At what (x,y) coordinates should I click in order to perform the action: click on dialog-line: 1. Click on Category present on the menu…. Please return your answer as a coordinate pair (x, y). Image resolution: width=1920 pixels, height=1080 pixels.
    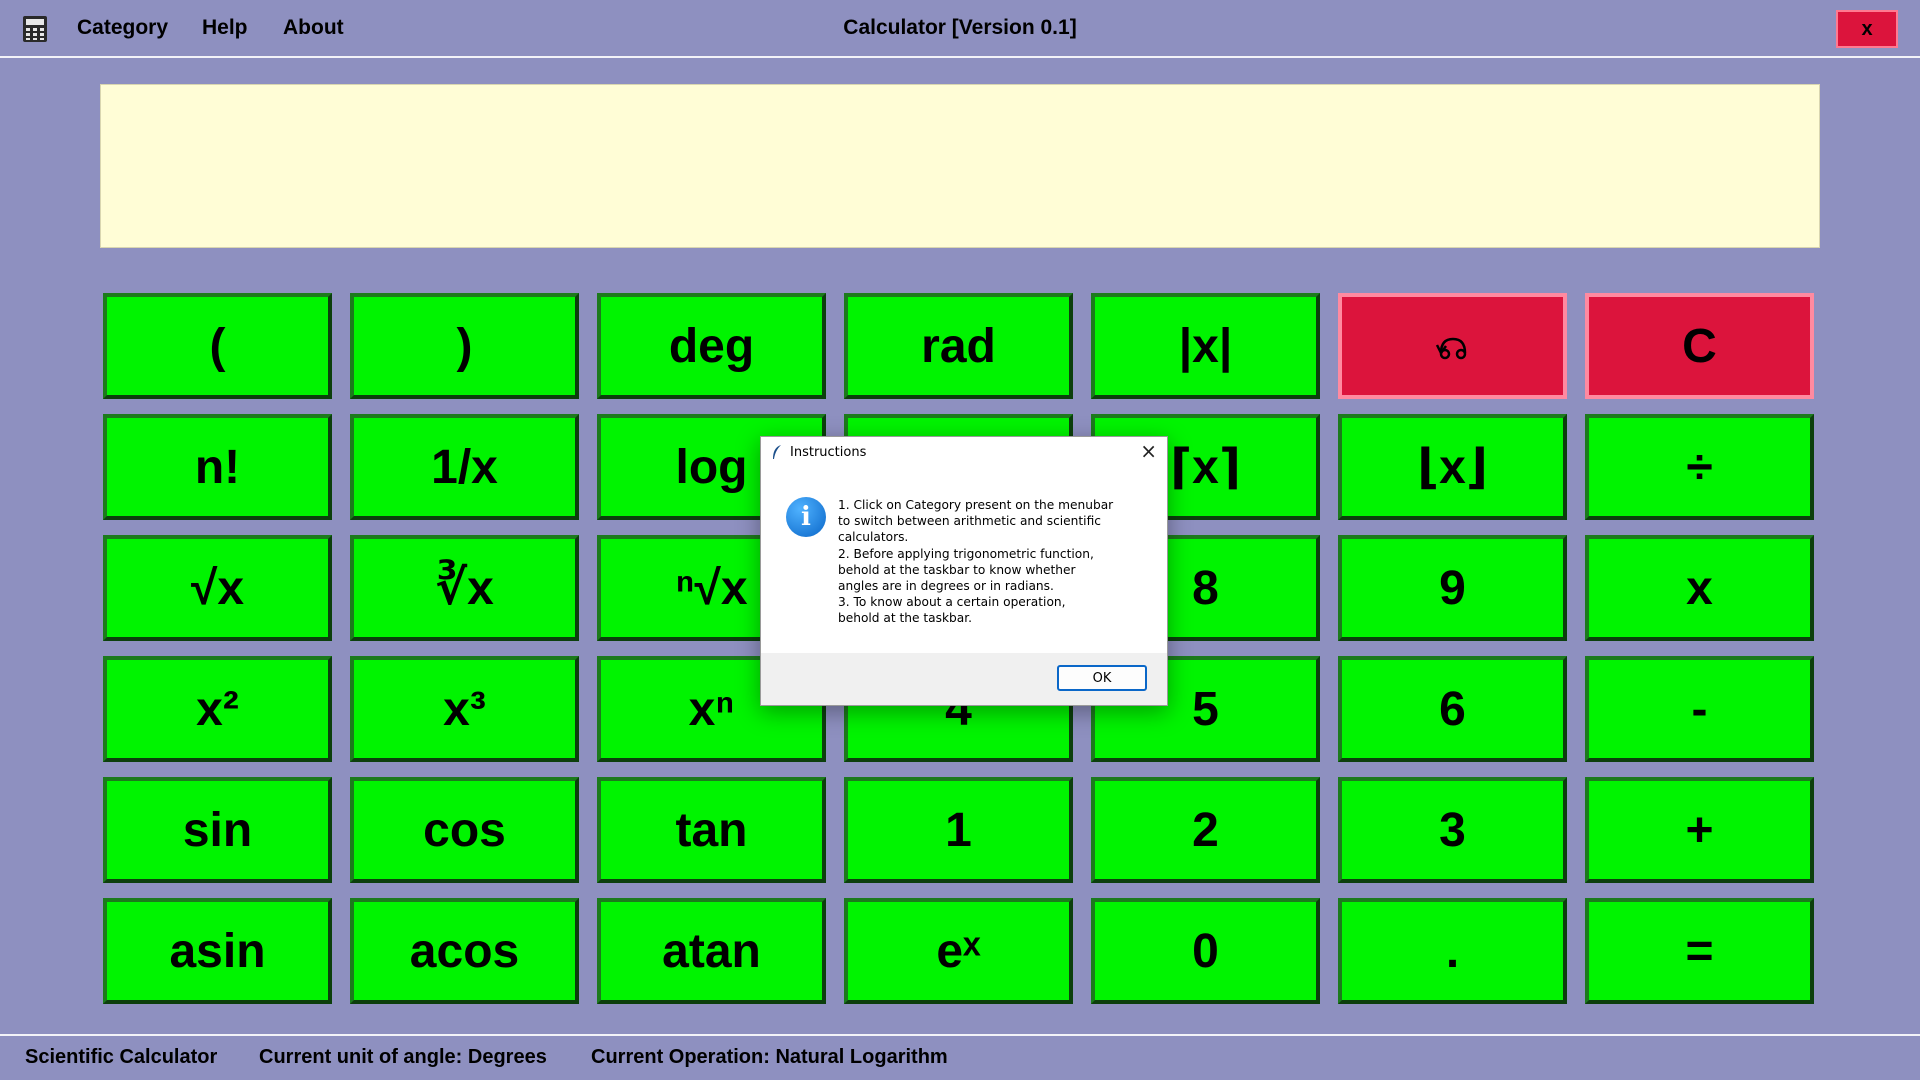
    Looking at the image, I should click on (976, 505).